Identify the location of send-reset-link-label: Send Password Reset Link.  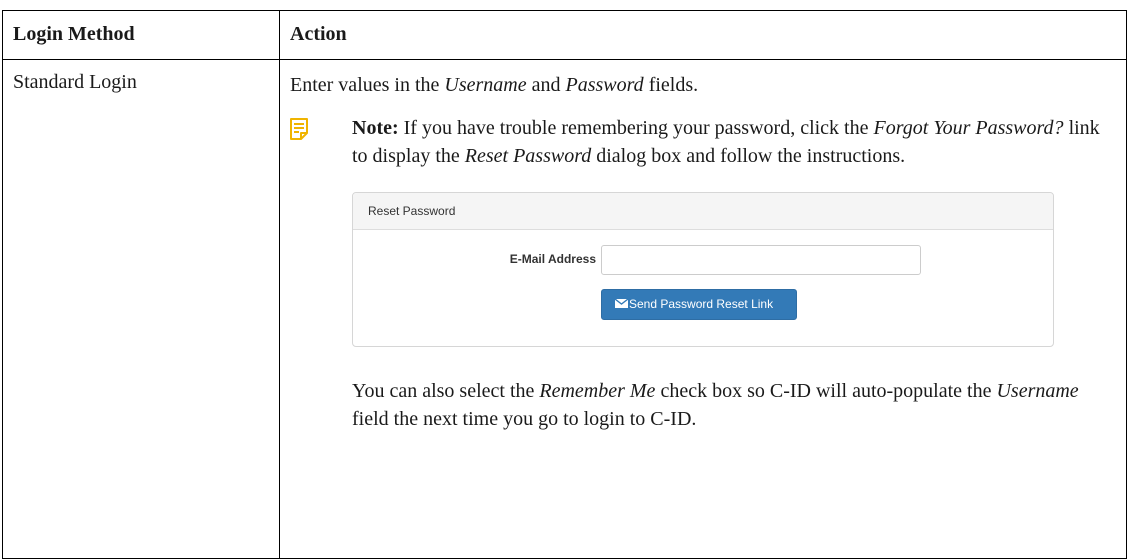
(701, 304).